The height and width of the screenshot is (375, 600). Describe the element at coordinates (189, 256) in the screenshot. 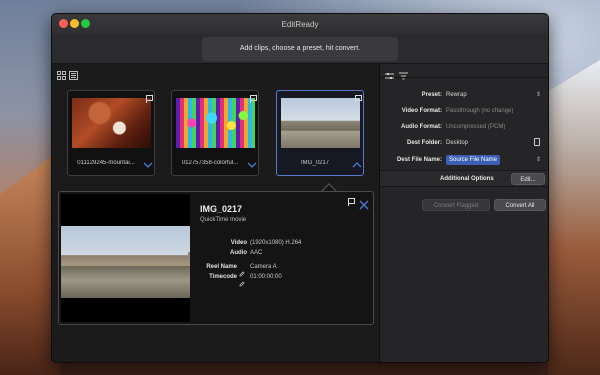

I see `preview-scrubber-handle` at that location.